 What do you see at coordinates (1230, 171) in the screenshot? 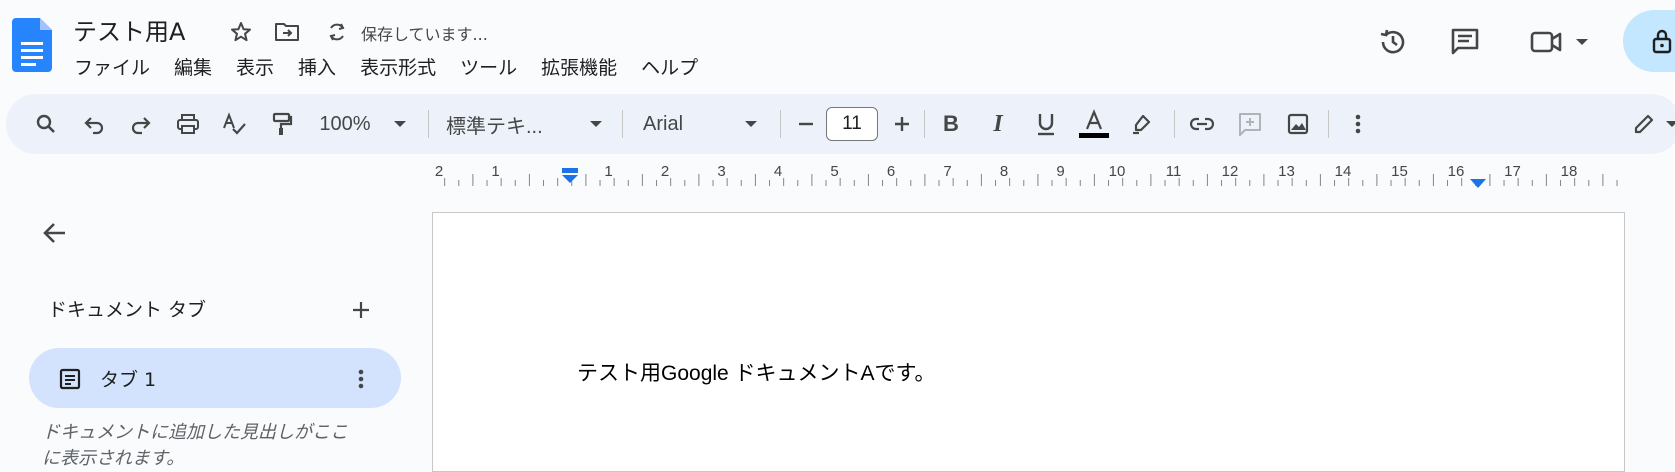
I see `ruler-number: 12` at bounding box center [1230, 171].